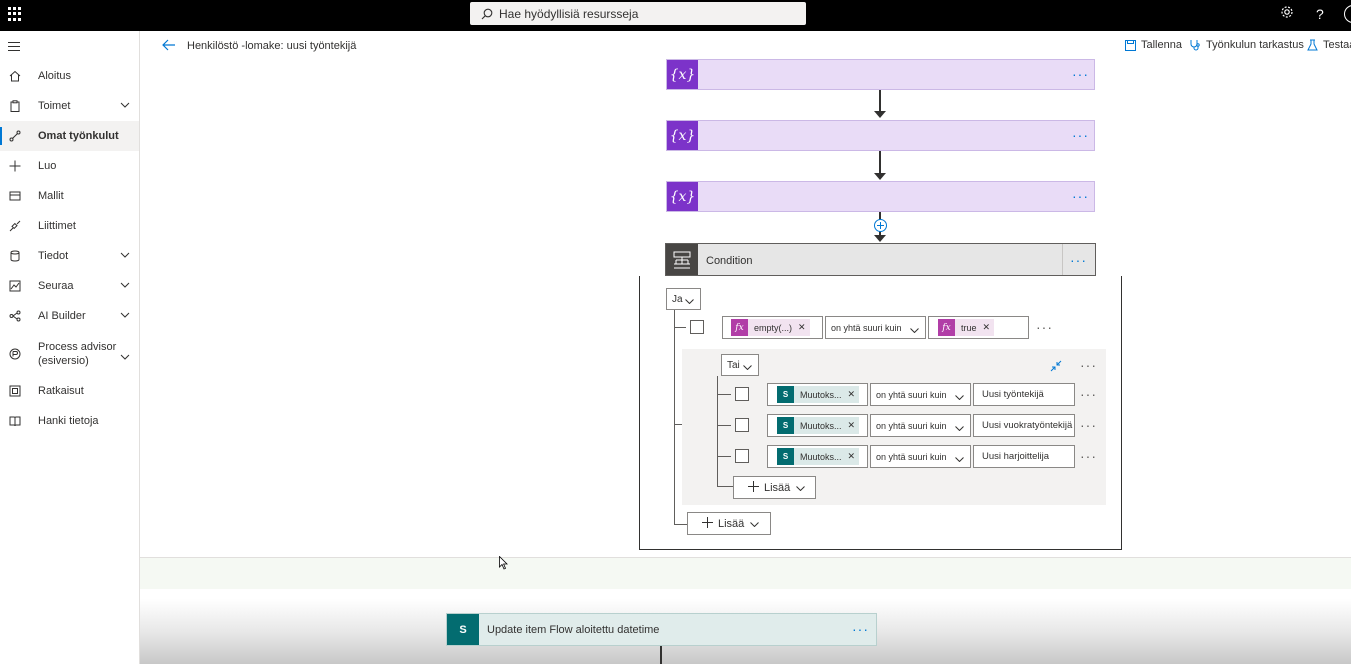  I want to click on search-placeholder: Hae hyödyllisiä resursseja, so click(569, 13).